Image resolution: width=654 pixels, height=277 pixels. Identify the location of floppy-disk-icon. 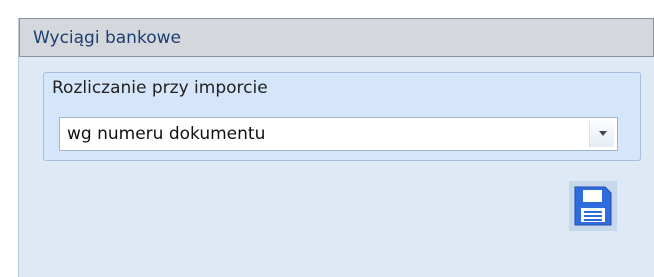
(593, 206).